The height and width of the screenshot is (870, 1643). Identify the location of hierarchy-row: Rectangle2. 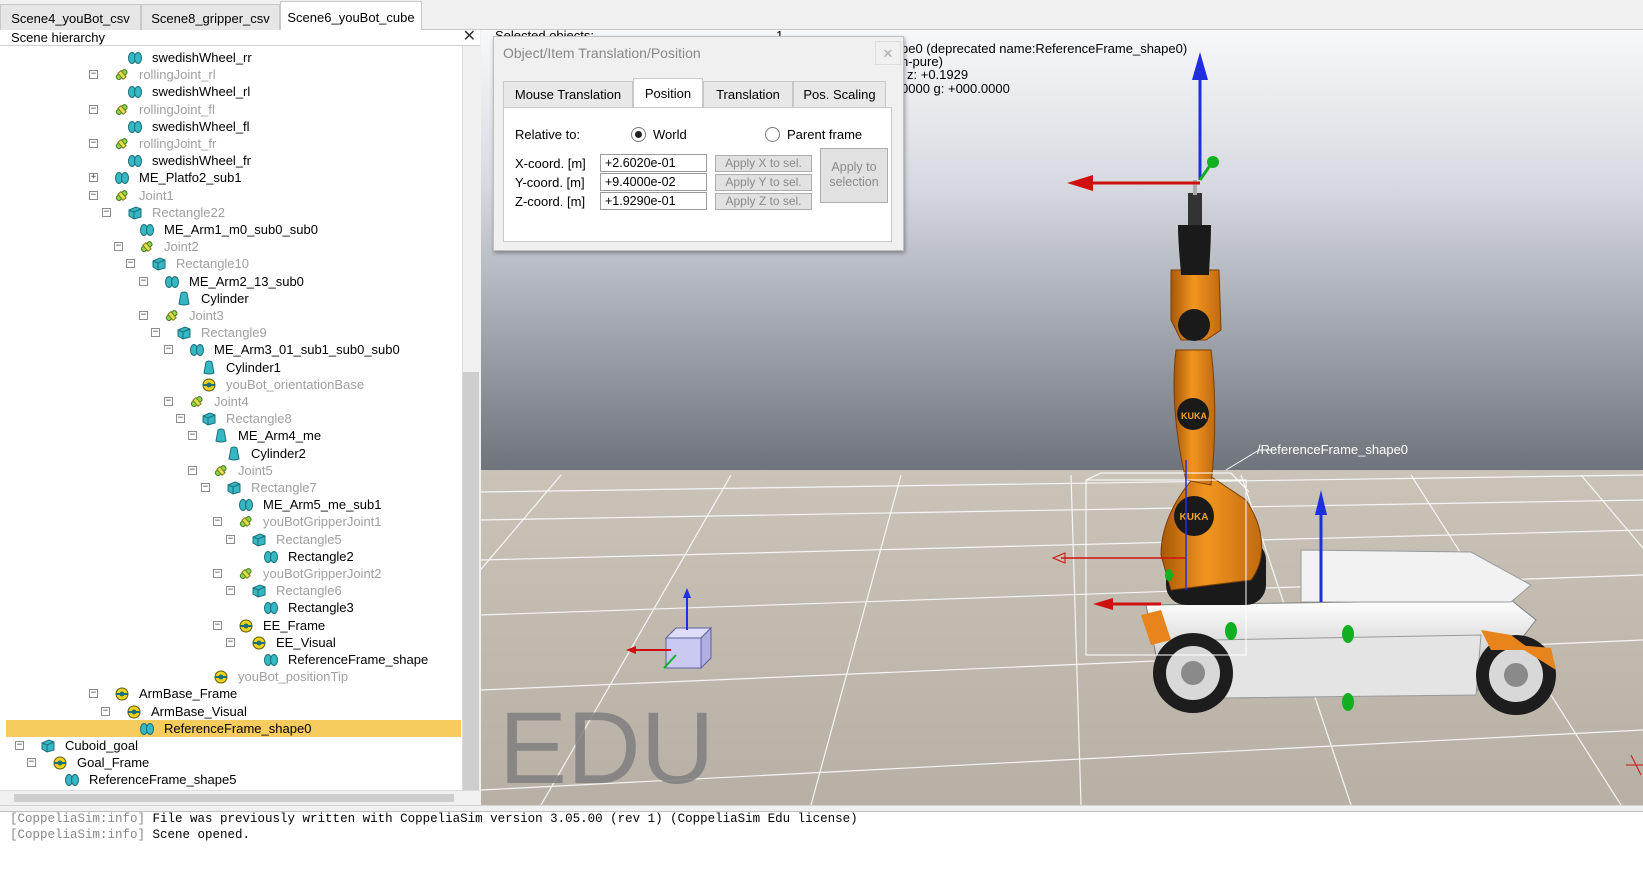
(230, 556).